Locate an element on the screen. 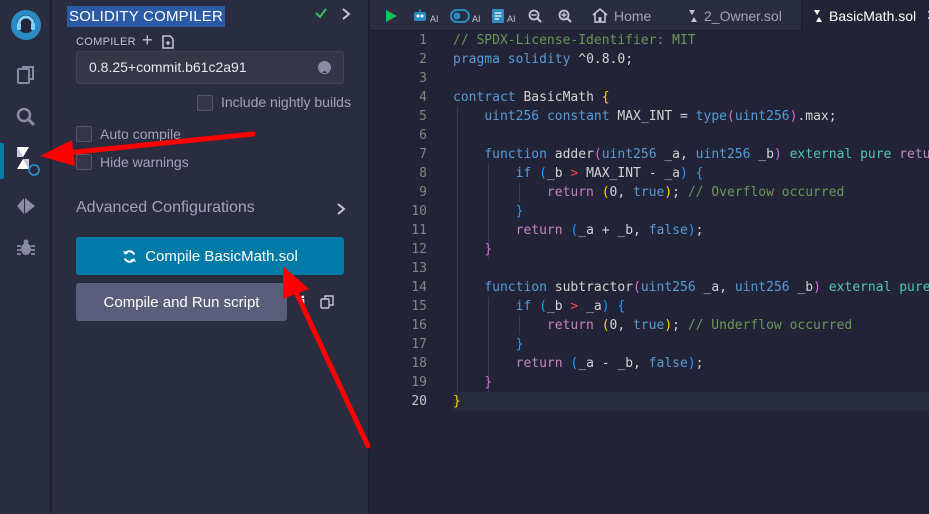 Image resolution: width=929 pixels, height=514 pixels. code-line: // SPDX-License-Identifier: MIT is located at coordinates (574, 40).